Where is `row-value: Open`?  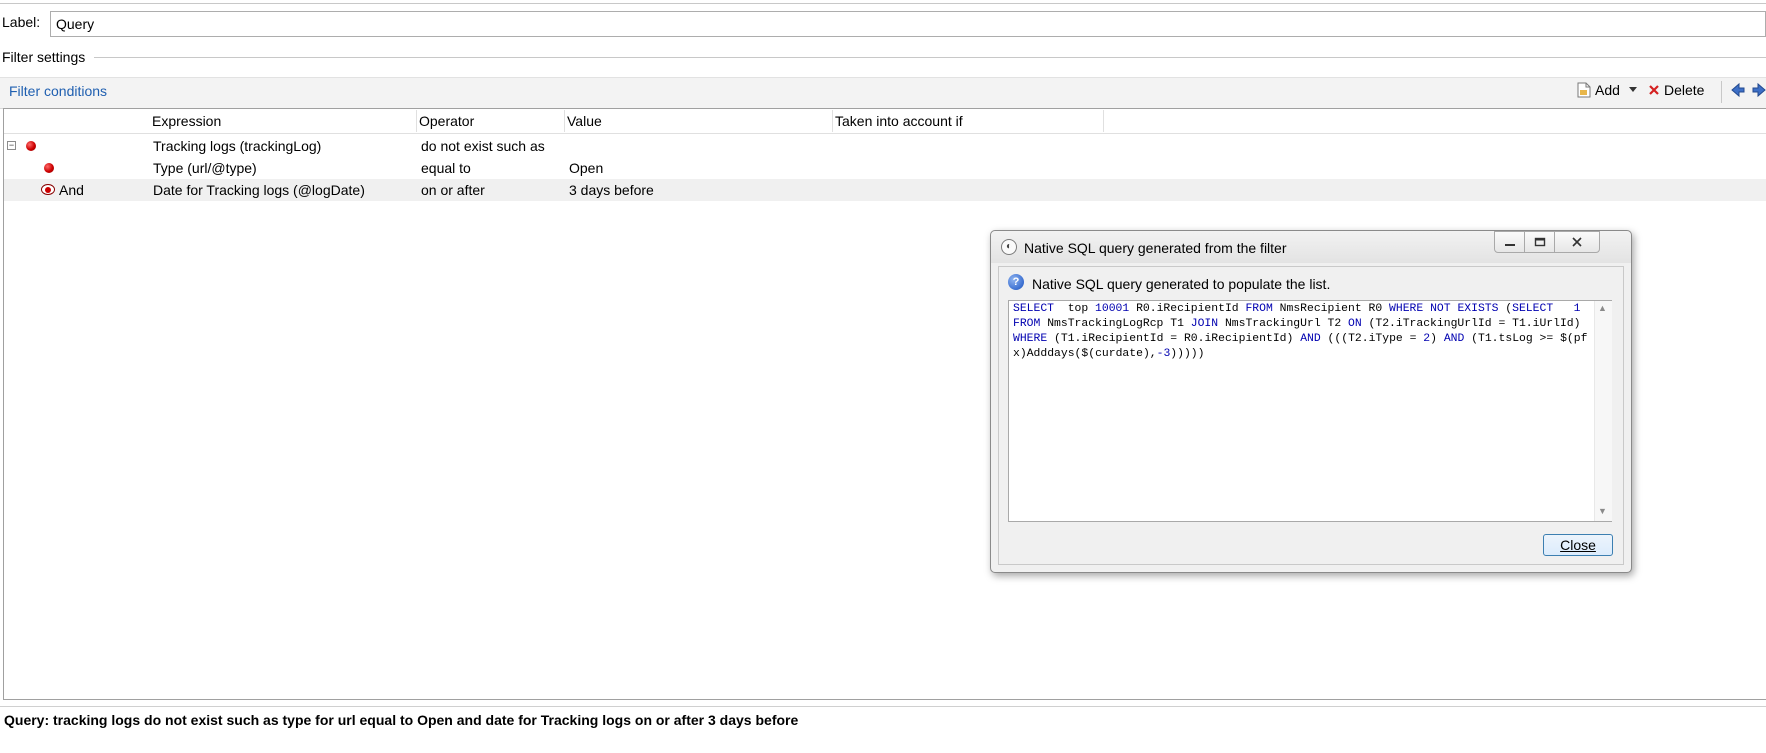 row-value: Open is located at coordinates (586, 168).